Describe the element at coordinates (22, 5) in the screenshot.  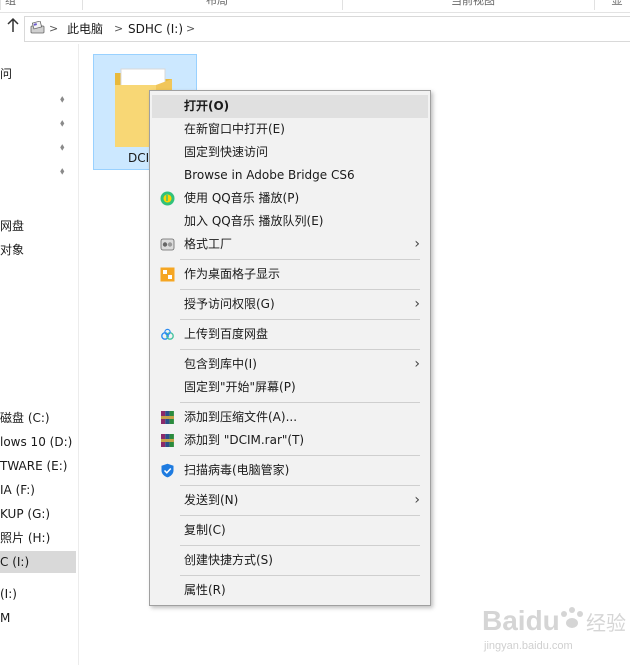
I see `ribbon-tab: 组` at that location.